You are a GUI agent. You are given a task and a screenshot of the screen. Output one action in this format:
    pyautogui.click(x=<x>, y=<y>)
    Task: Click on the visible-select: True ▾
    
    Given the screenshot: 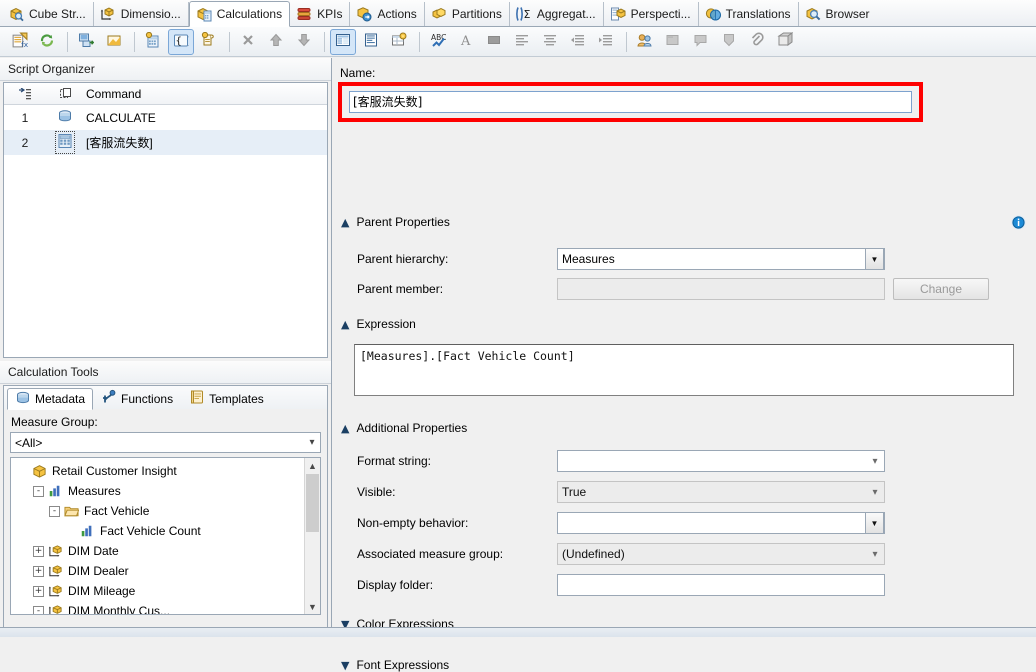 What is the action you would take?
    pyautogui.click(x=721, y=492)
    